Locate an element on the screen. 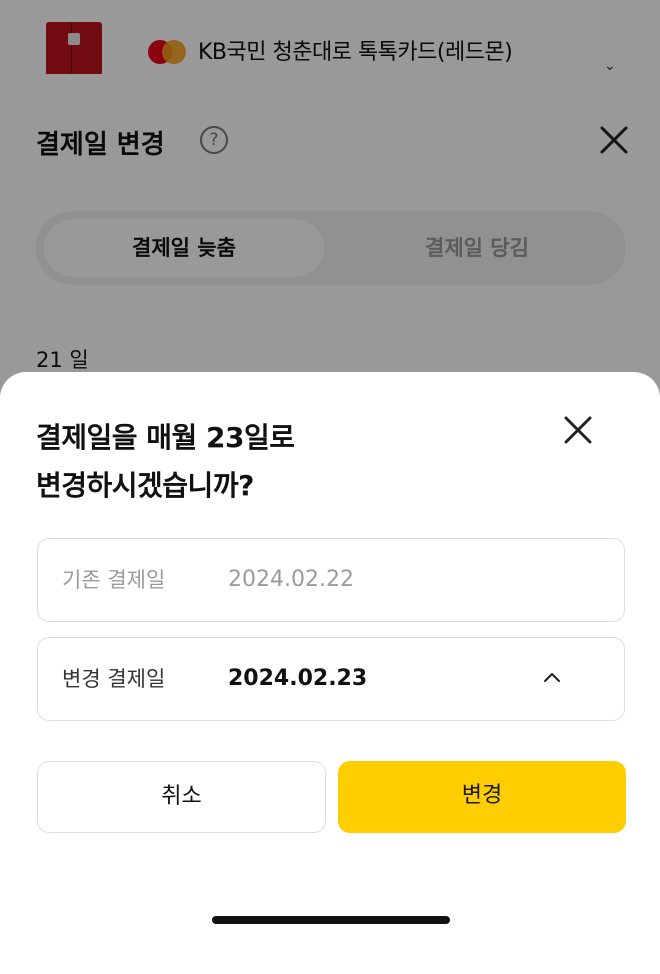  new-payment-day-select: 변경 결제일 2024.02.23 is located at coordinates (331, 679).